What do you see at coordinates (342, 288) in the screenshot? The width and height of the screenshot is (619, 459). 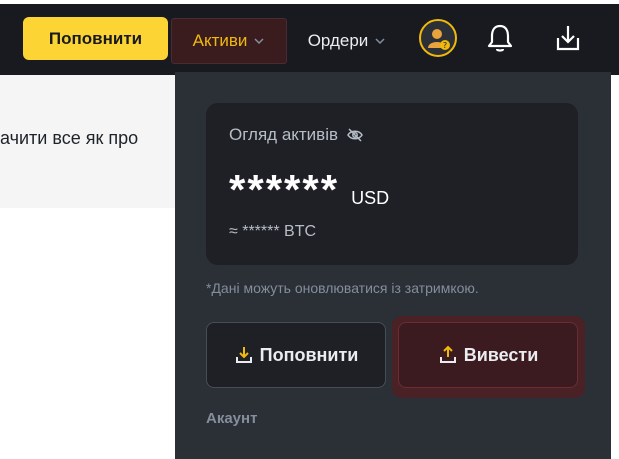 I see `delay-note: *Дані можуть оновлюватися із затримкою.` at bounding box center [342, 288].